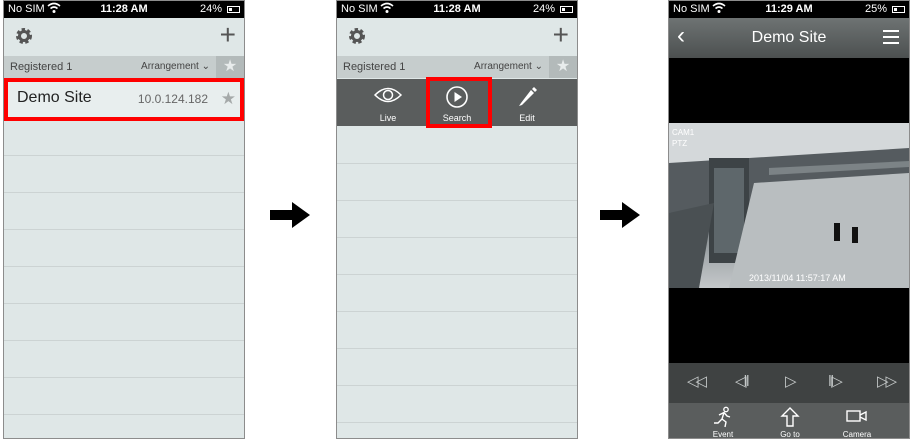 Image resolution: width=912 pixels, height=439 pixels. I want to click on nav-bar: ‹ Demo Site, so click(789, 38).